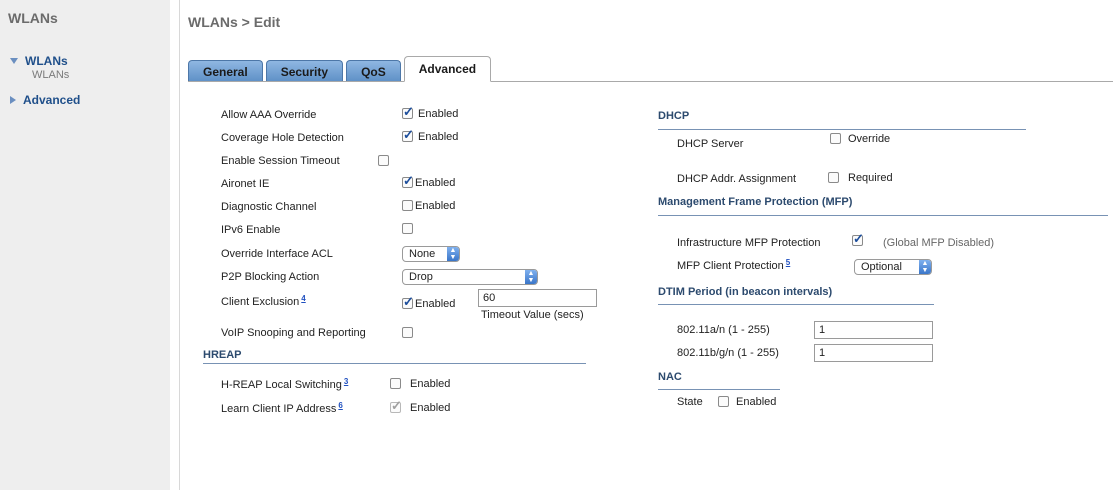 This screenshot has width=1113, height=490. What do you see at coordinates (422, 254) in the screenshot?
I see `override-acl-value: None` at bounding box center [422, 254].